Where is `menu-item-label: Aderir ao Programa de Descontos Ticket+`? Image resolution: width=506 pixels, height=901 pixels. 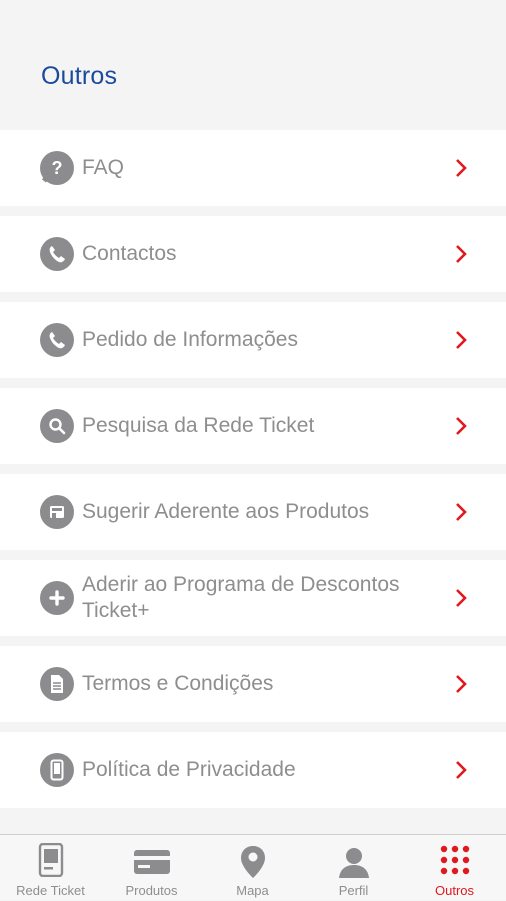
menu-item-label: Aderir ao Programa de Descontos Ticket+ is located at coordinates (241, 597).